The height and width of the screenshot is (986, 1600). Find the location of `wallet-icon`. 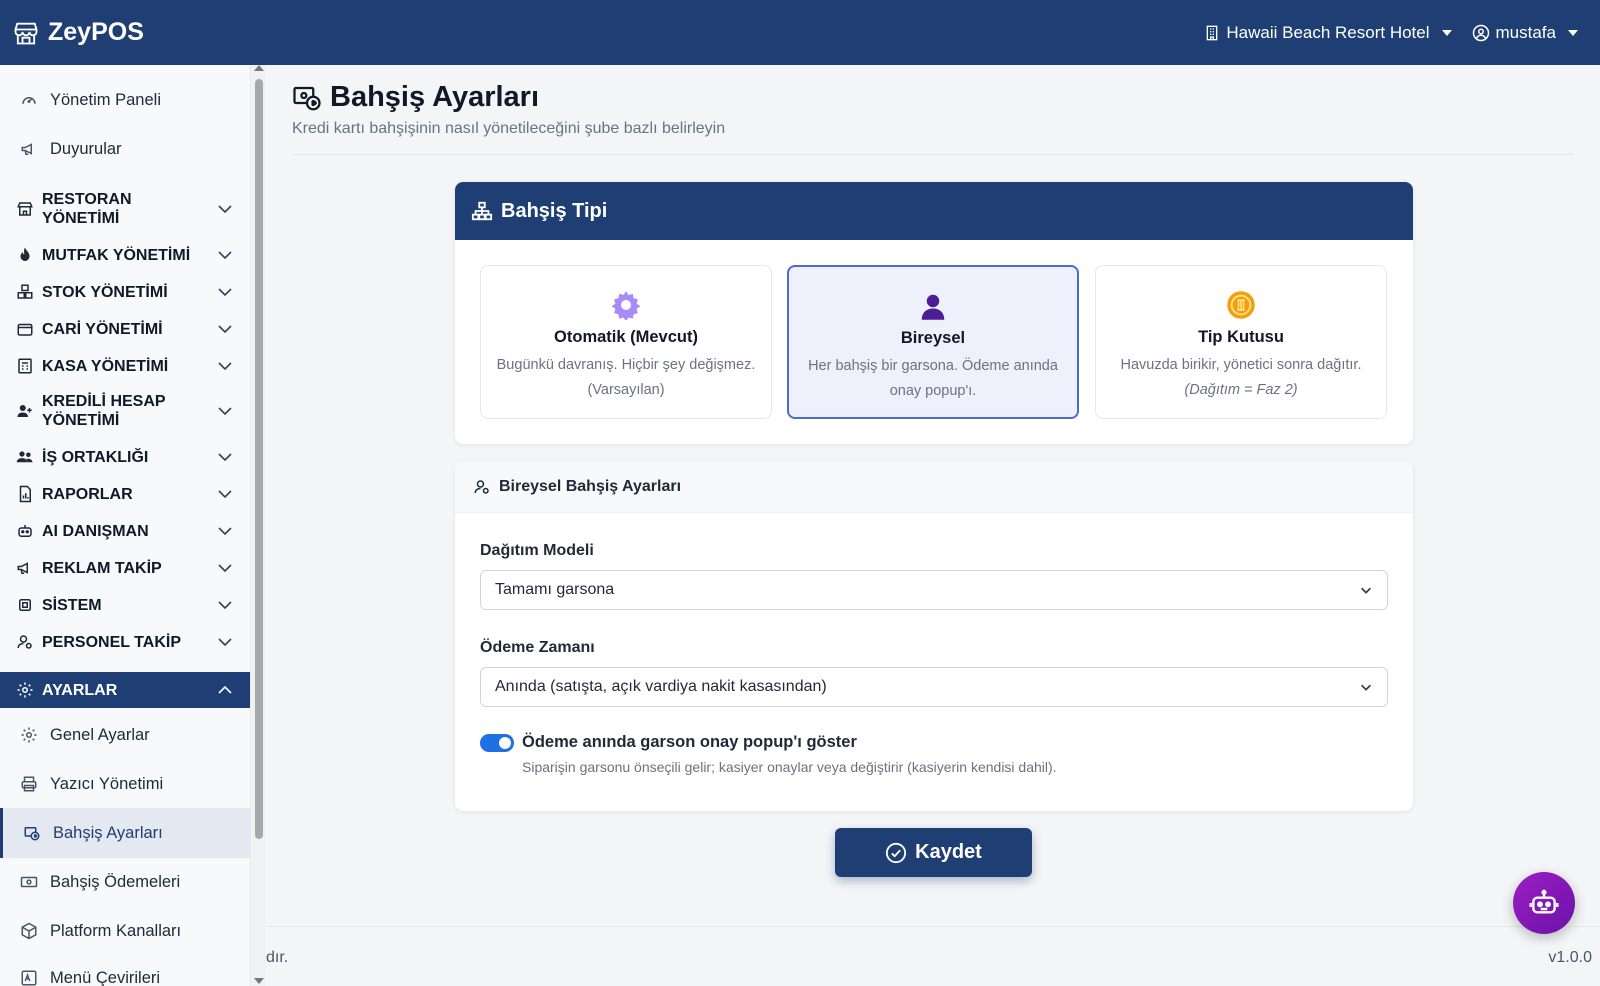

wallet-icon is located at coordinates (25, 329).